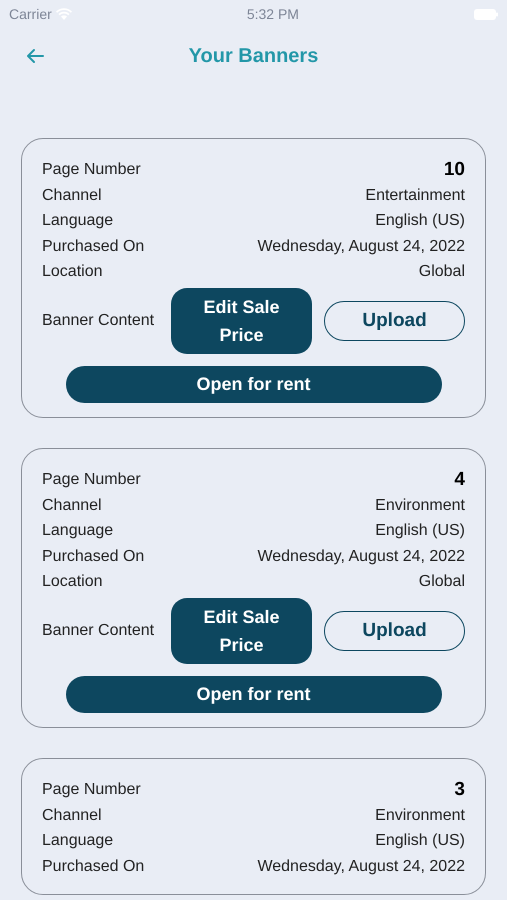 The height and width of the screenshot is (900, 507). I want to click on back-button, so click(35, 56).